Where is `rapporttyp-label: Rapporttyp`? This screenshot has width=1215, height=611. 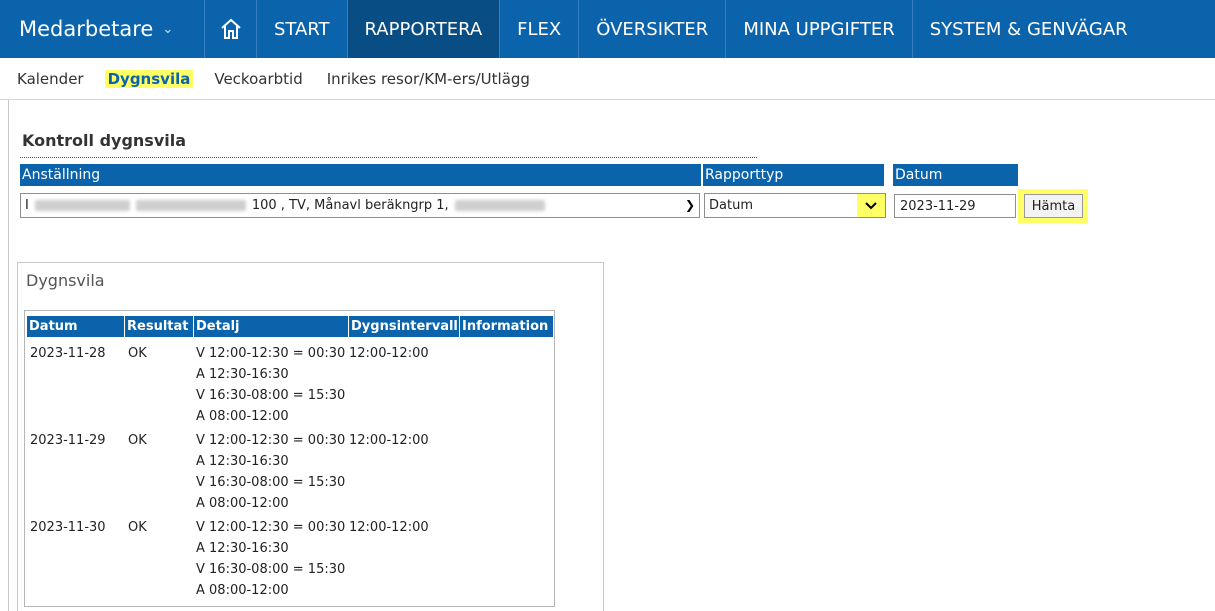
rapporttyp-label: Rapporttyp is located at coordinates (793, 175).